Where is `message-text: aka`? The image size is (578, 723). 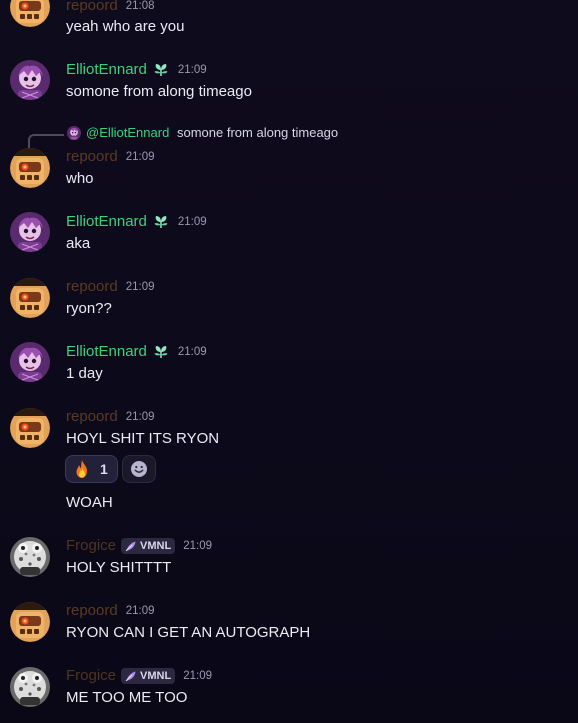 message-text: aka is located at coordinates (78, 243).